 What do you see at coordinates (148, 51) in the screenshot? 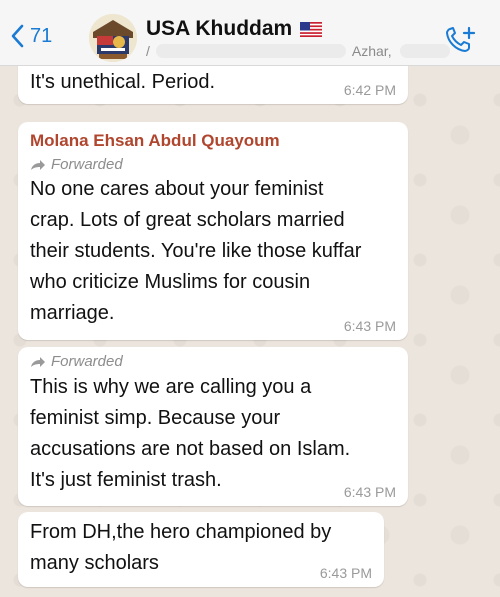
I see `subtitle-prefix: /` at bounding box center [148, 51].